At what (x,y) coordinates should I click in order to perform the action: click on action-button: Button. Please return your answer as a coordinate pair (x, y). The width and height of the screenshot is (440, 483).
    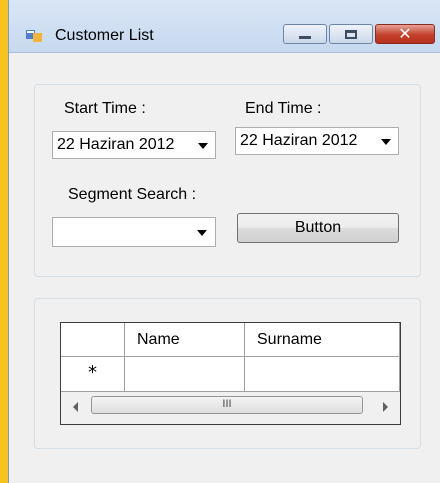
    Looking at the image, I should click on (318, 228).